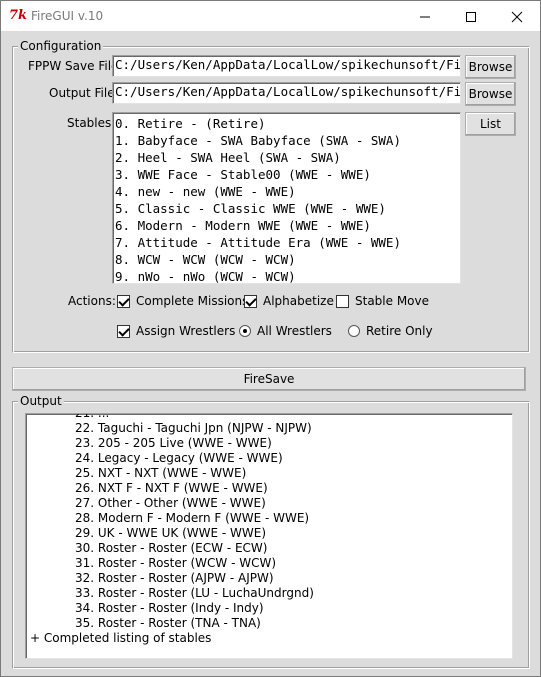 The height and width of the screenshot is (677, 541). Describe the element at coordinates (67, 16) in the screenshot. I see `window-title: FireGUI v.10` at that location.